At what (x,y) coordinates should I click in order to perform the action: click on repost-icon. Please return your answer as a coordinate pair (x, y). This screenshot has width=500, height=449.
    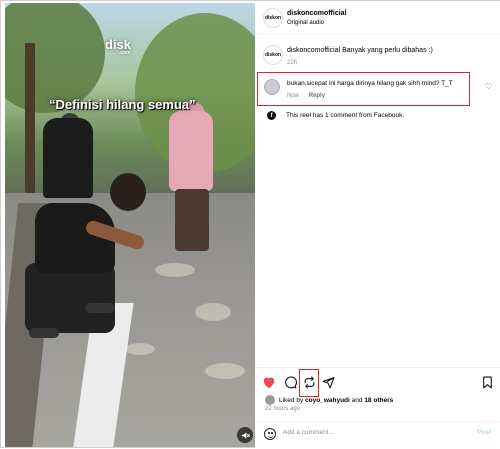
    Looking at the image, I should click on (309, 382).